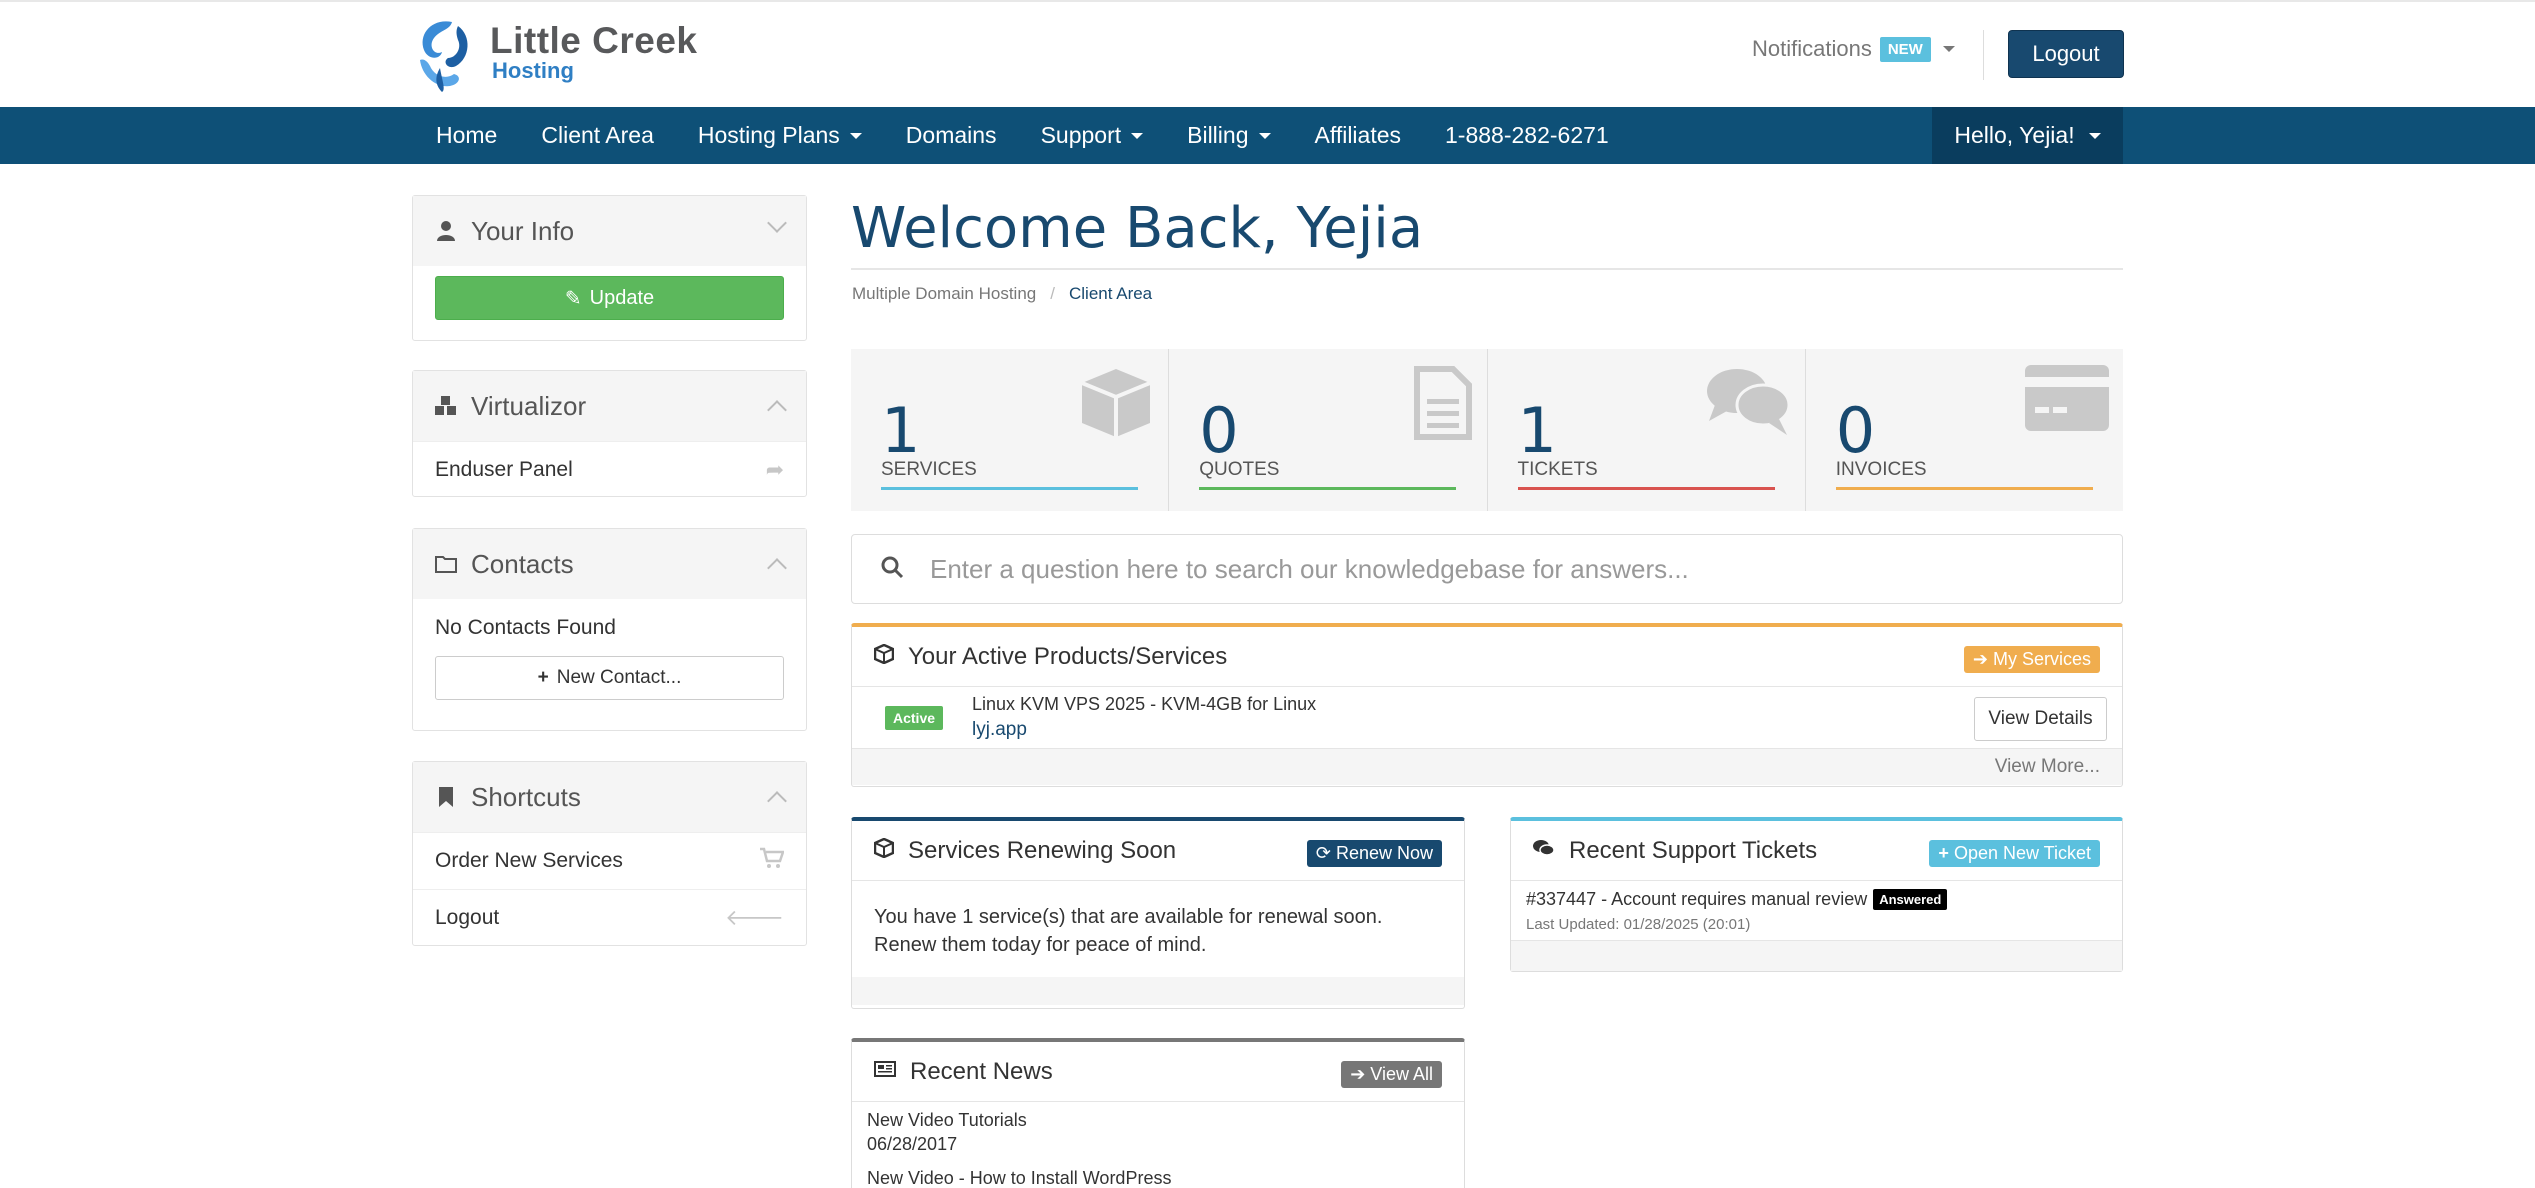 This screenshot has height=1188, width=2535. What do you see at coordinates (981, 1071) in the screenshot?
I see `card-title: Recent News` at bounding box center [981, 1071].